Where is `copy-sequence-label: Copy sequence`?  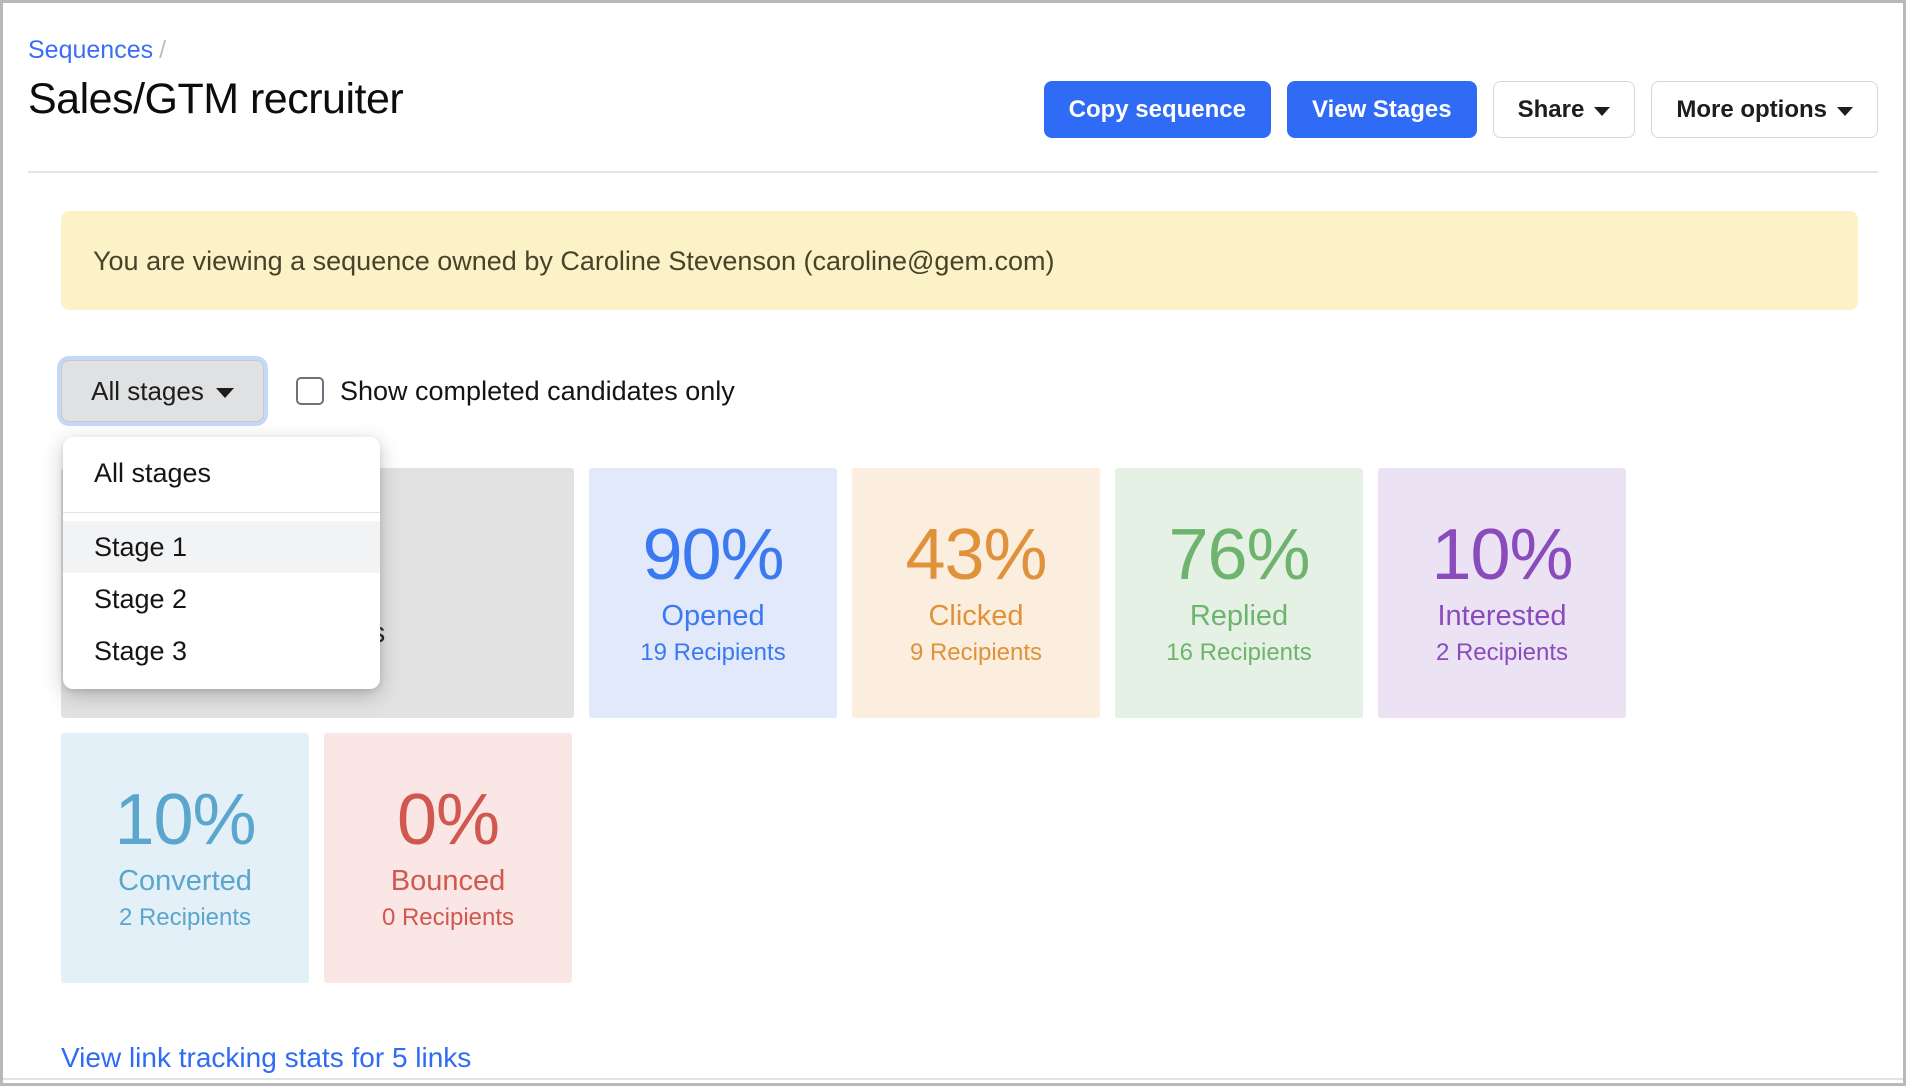
copy-sequence-label: Copy sequence is located at coordinates (1157, 109).